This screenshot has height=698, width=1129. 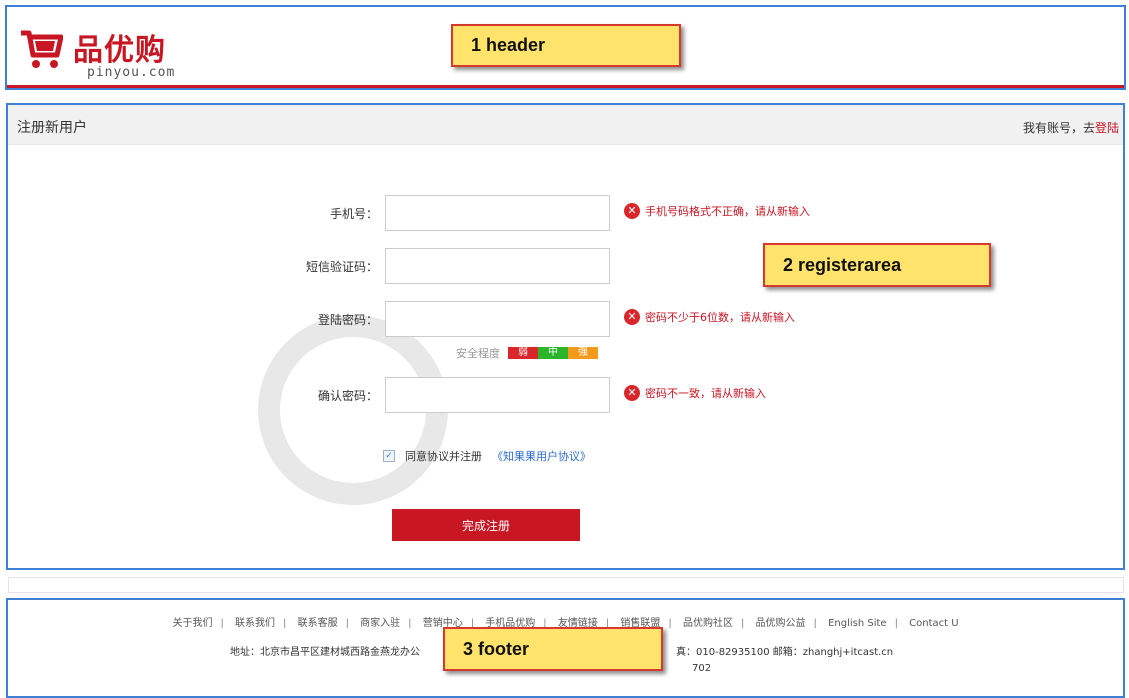 I want to click on phone-row: 手机号： ✕ 手机号码格式不正确，请从新输入, so click(x=565, y=213).